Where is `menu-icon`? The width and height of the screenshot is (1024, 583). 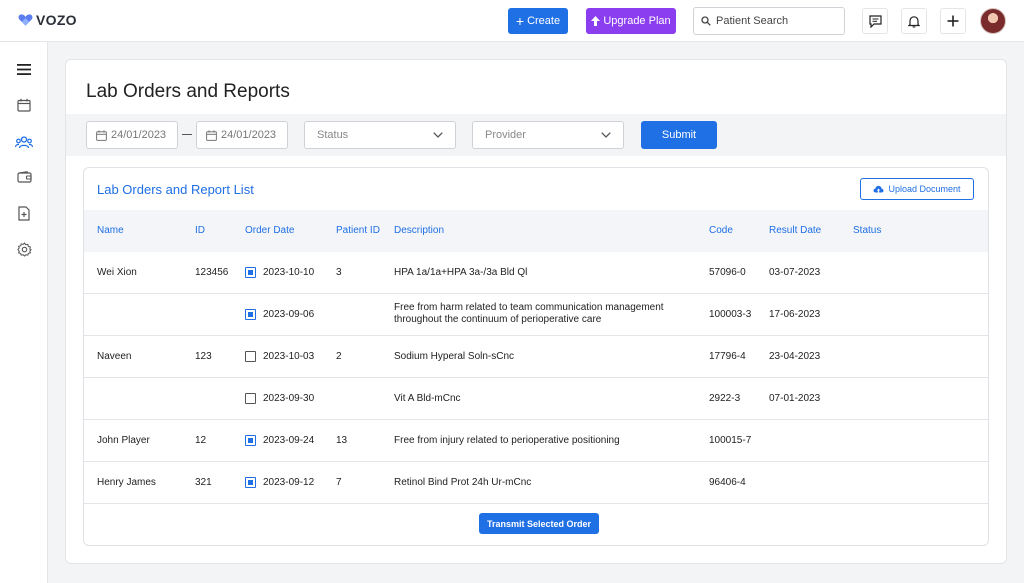
menu-icon is located at coordinates (24, 69).